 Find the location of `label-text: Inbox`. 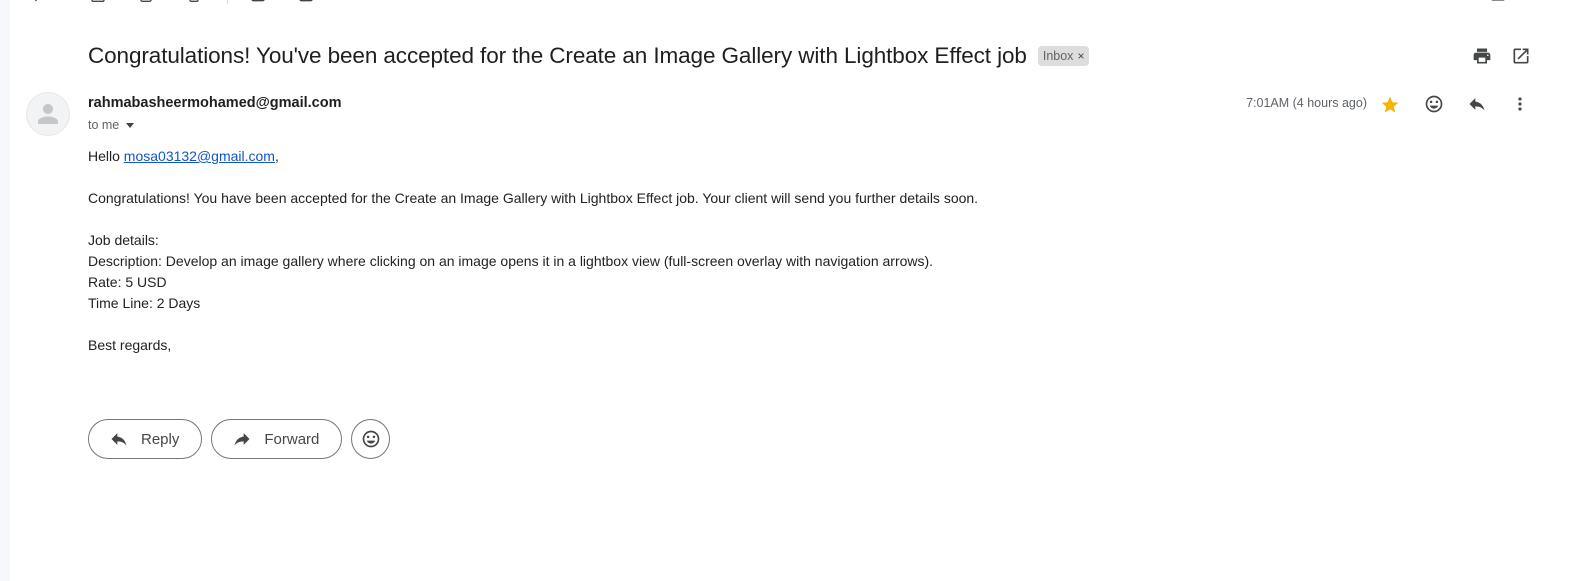

label-text: Inbox is located at coordinates (1058, 56).